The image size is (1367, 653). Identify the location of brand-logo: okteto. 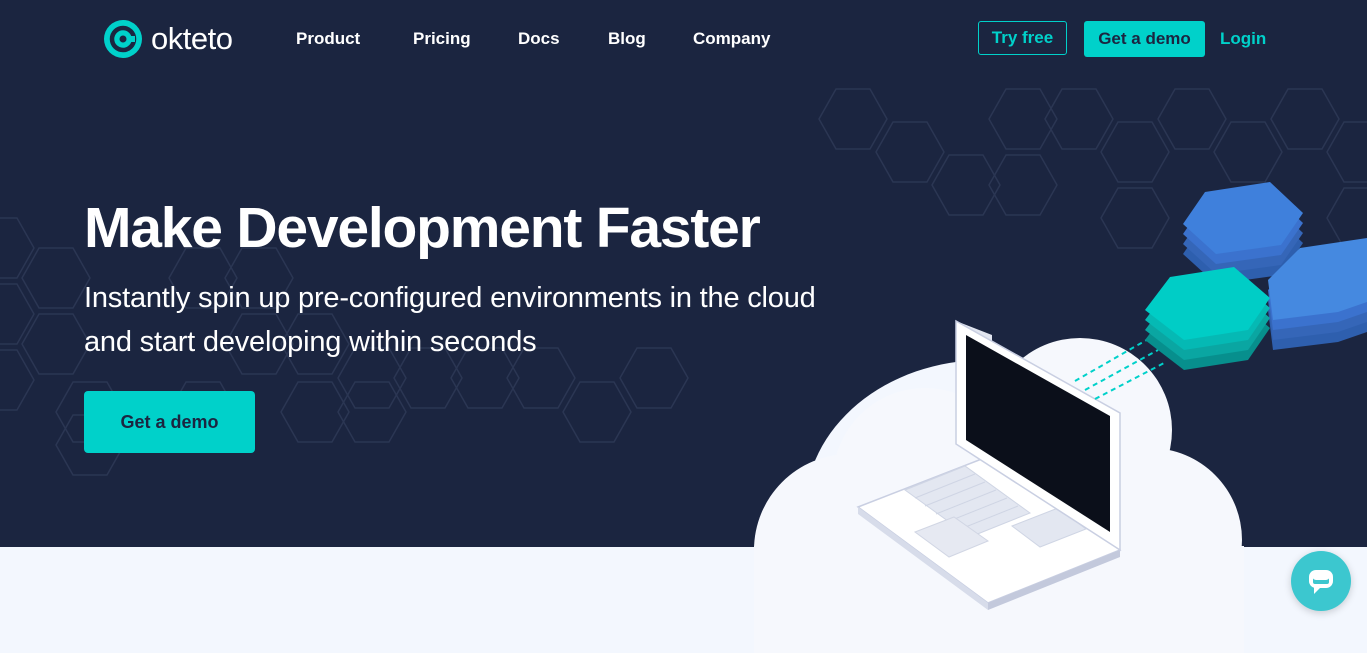
(168, 39).